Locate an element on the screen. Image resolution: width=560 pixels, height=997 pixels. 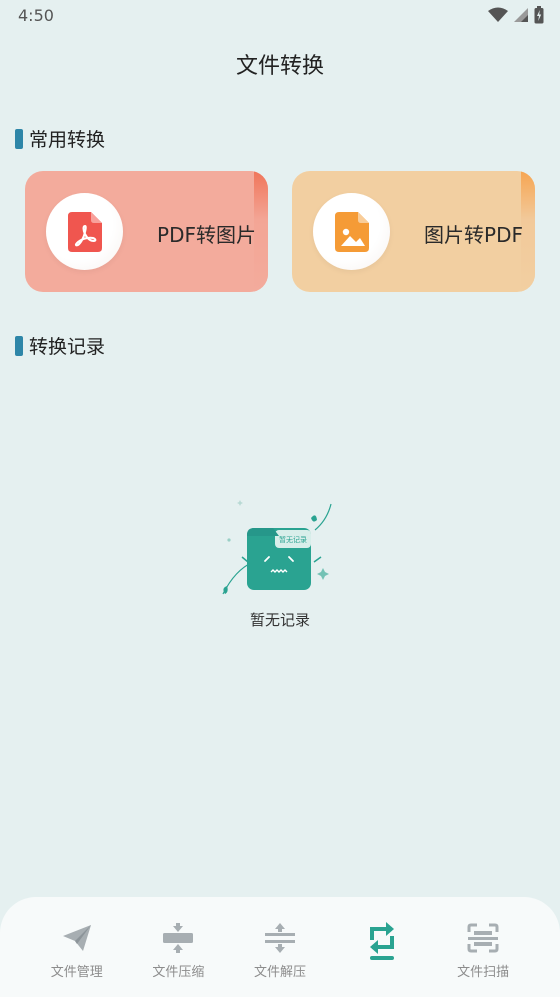
section-header-history: 转换记录 is located at coordinates (60, 345).